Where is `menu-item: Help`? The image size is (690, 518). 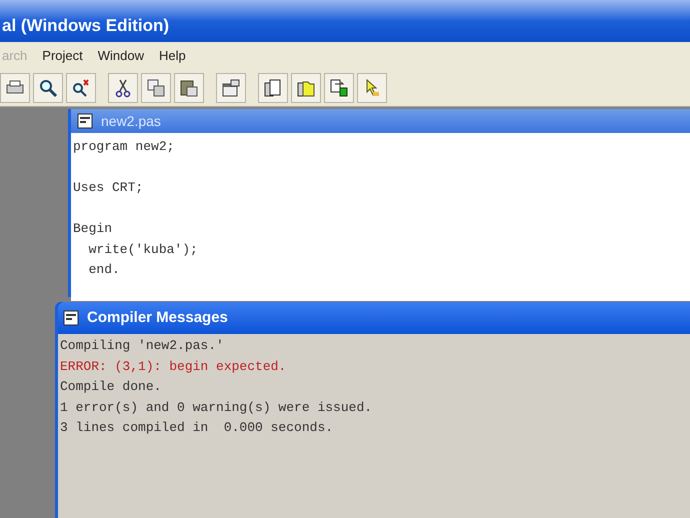
menu-item: Help is located at coordinates (172, 56).